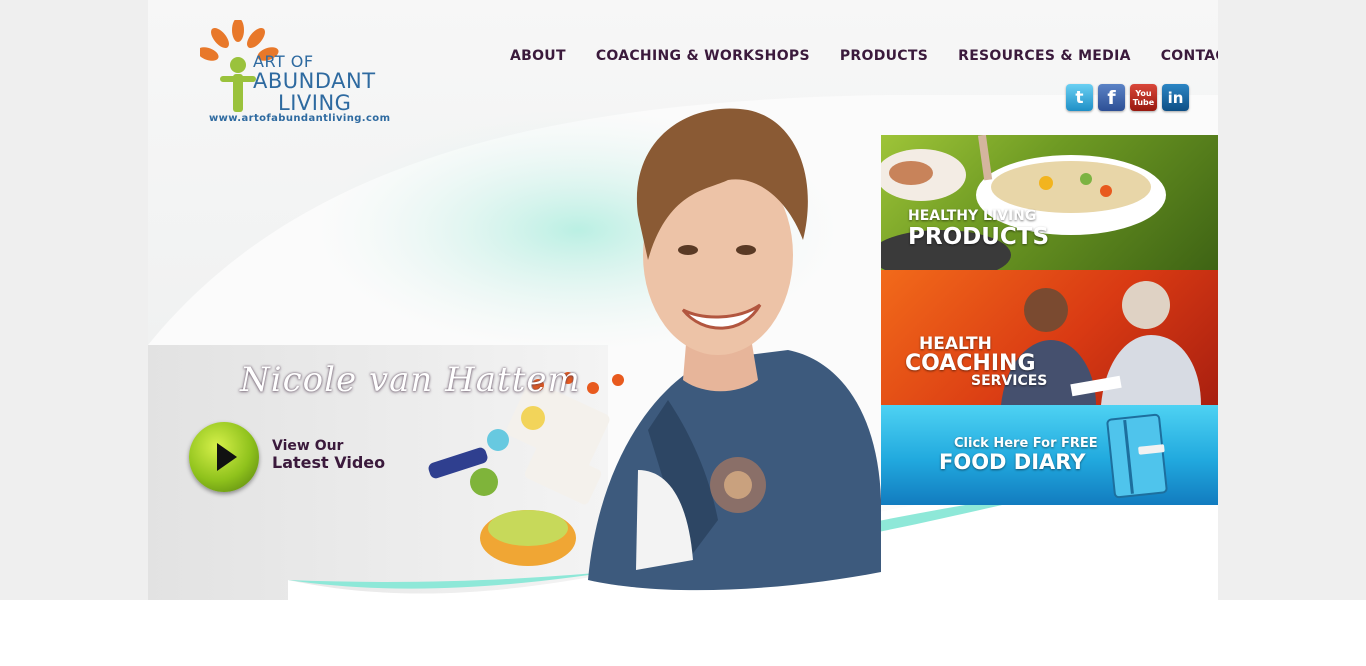  What do you see at coordinates (410, 380) in the screenshot?
I see `signature-name: Nicole van Hattem` at bounding box center [410, 380].